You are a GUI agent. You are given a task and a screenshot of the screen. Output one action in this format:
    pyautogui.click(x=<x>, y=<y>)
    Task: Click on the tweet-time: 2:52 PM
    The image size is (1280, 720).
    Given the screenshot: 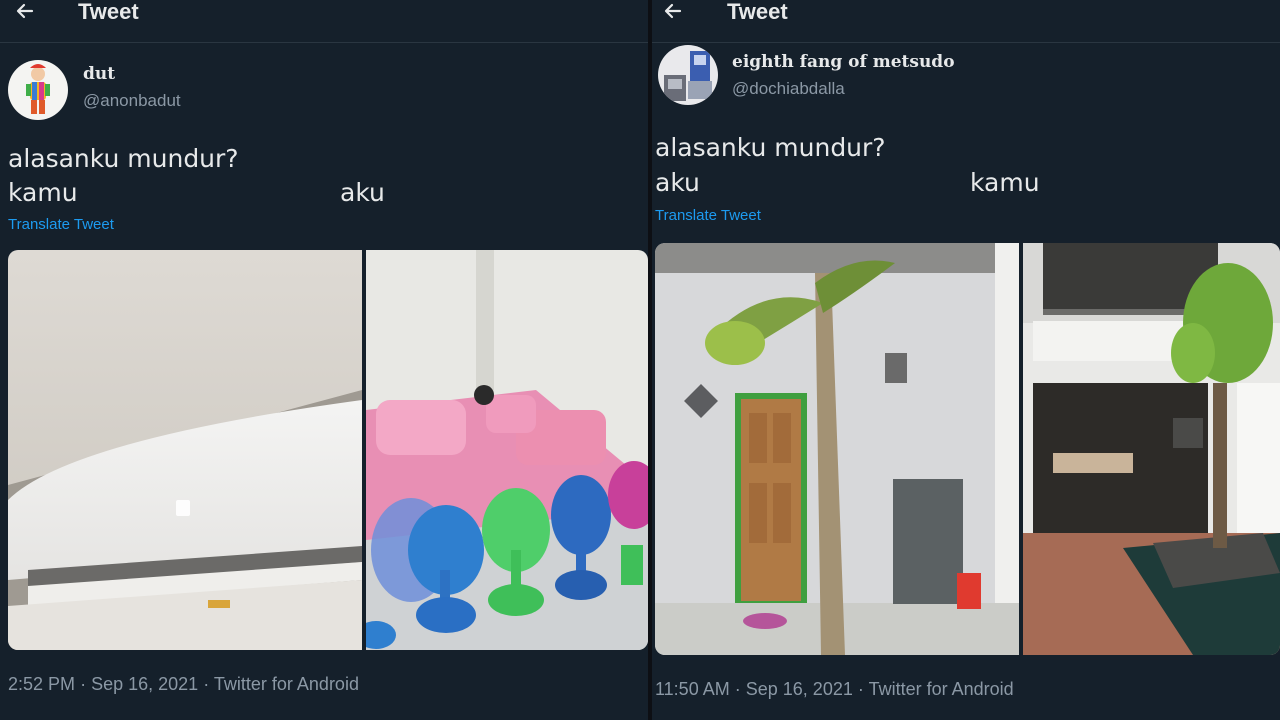 What is the action you would take?
    pyautogui.click(x=42, y=684)
    